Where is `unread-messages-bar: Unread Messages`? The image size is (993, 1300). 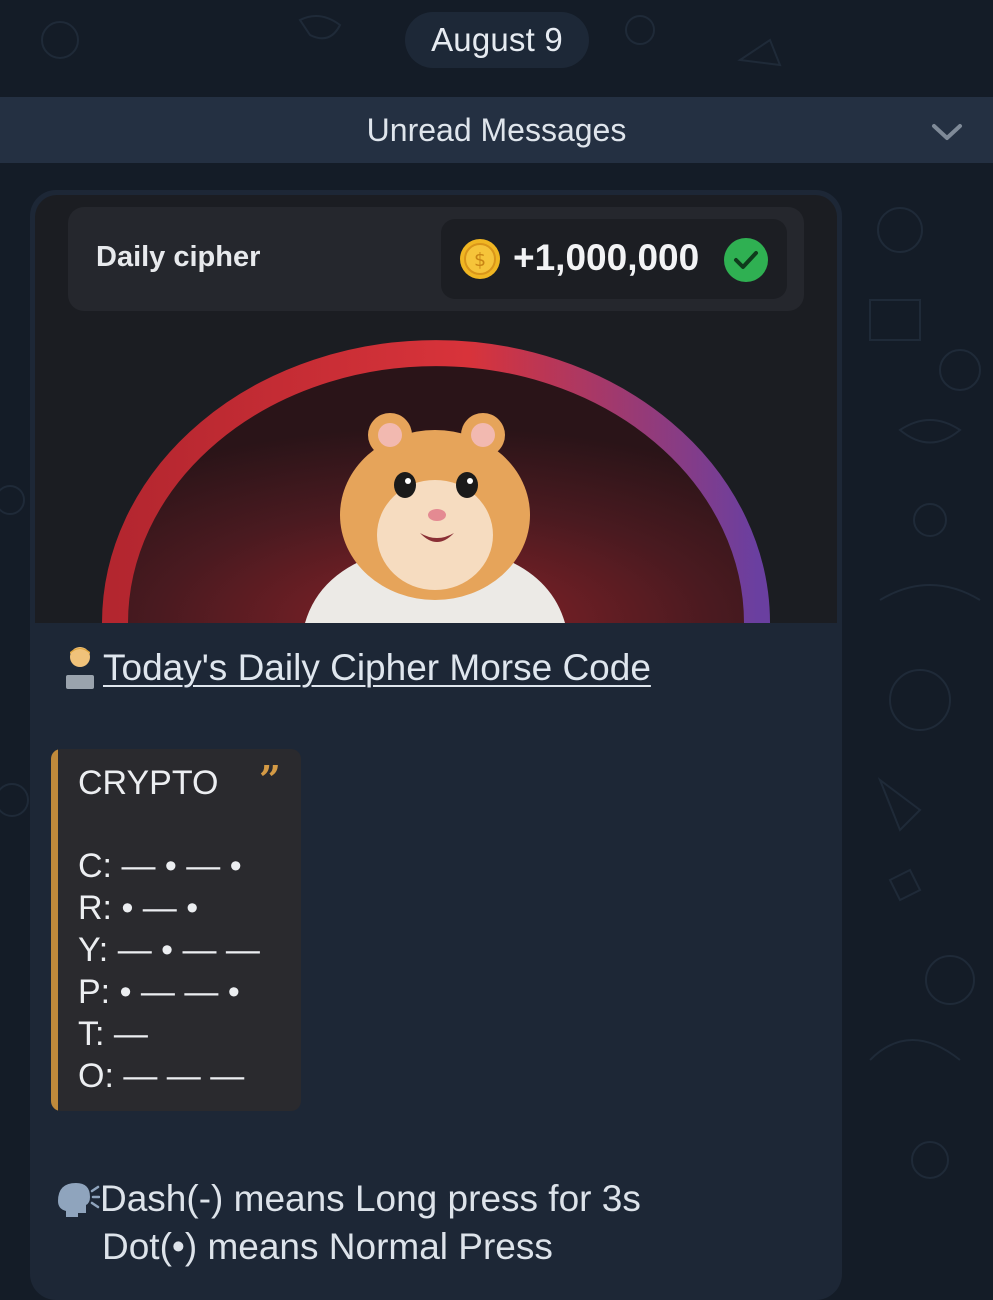
unread-messages-bar: Unread Messages is located at coordinates (496, 130).